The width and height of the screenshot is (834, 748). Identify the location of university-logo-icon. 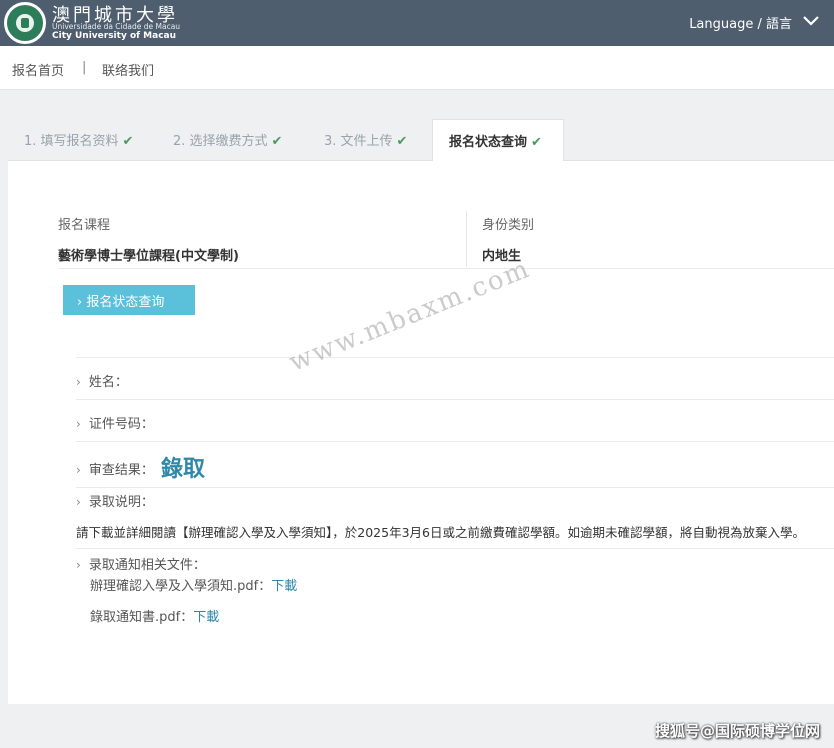
(25, 23).